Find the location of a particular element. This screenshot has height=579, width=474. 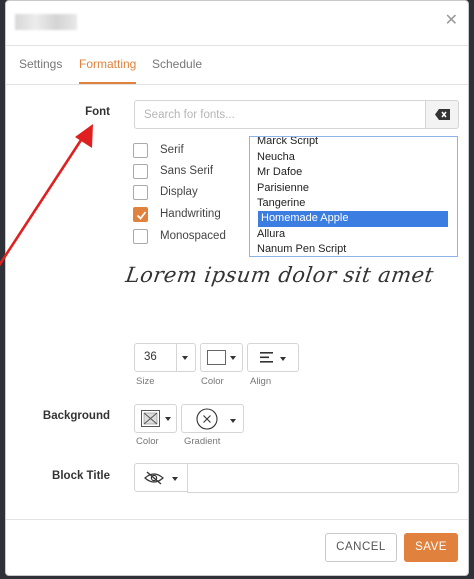

background-gradient-picker is located at coordinates (212, 418).